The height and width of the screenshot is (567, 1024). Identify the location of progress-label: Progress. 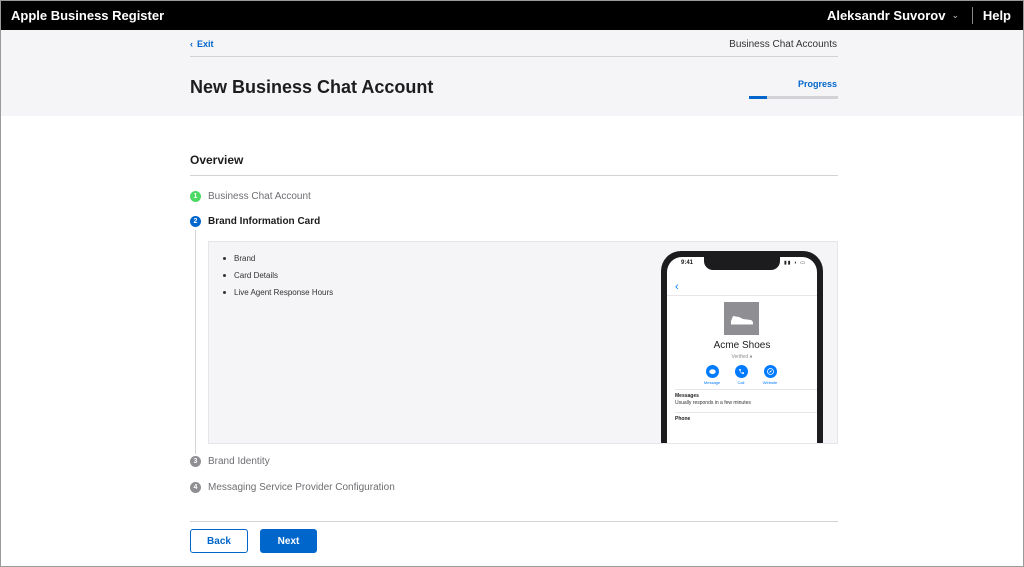
(817, 84).